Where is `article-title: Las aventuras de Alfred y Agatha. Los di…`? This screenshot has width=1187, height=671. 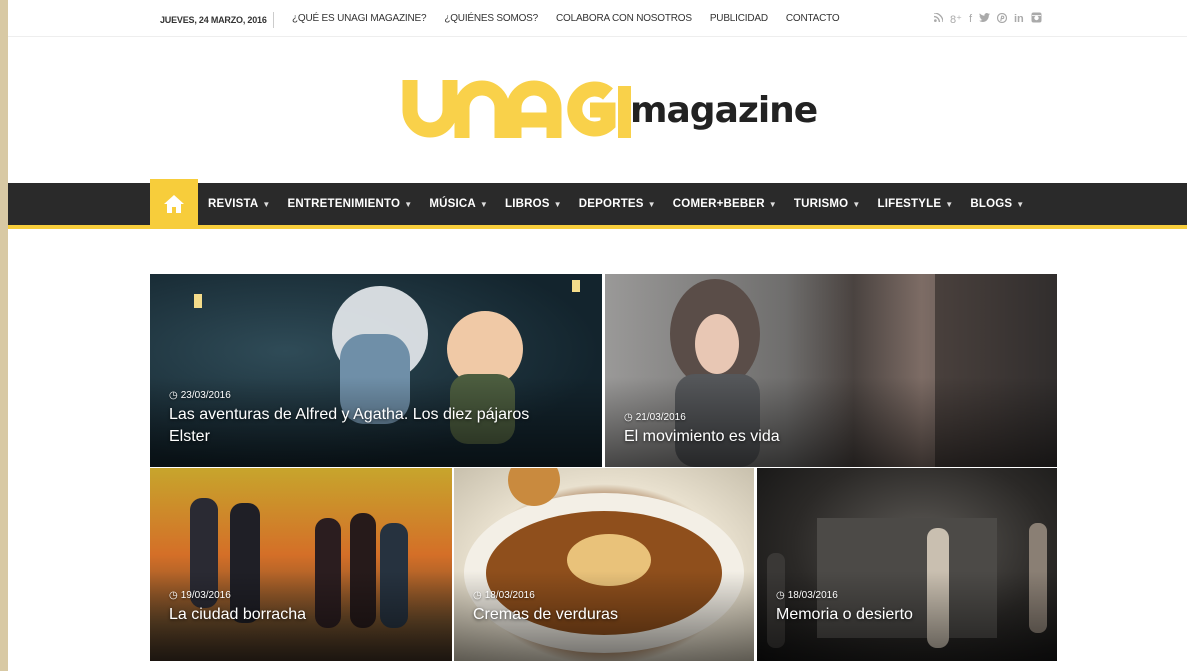 article-title: Las aventuras de Alfred y Agatha. Los di… is located at coordinates (349, 426).